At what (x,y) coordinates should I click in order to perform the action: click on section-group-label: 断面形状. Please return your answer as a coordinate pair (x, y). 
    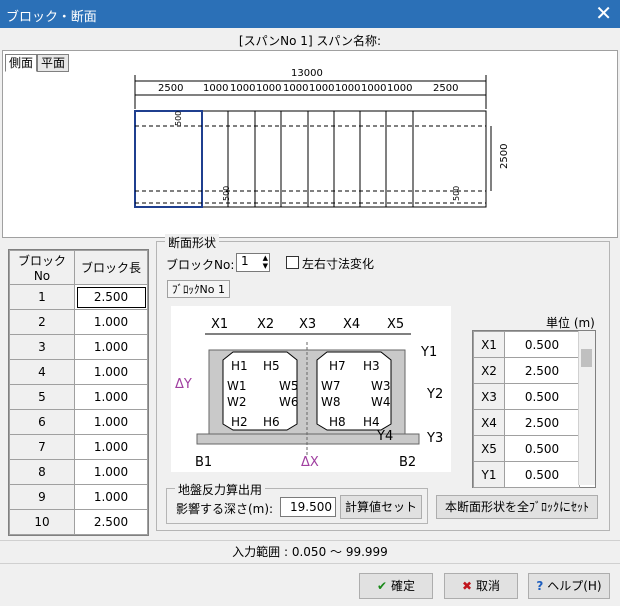
    Looking at the image, I should click on (192, 242).